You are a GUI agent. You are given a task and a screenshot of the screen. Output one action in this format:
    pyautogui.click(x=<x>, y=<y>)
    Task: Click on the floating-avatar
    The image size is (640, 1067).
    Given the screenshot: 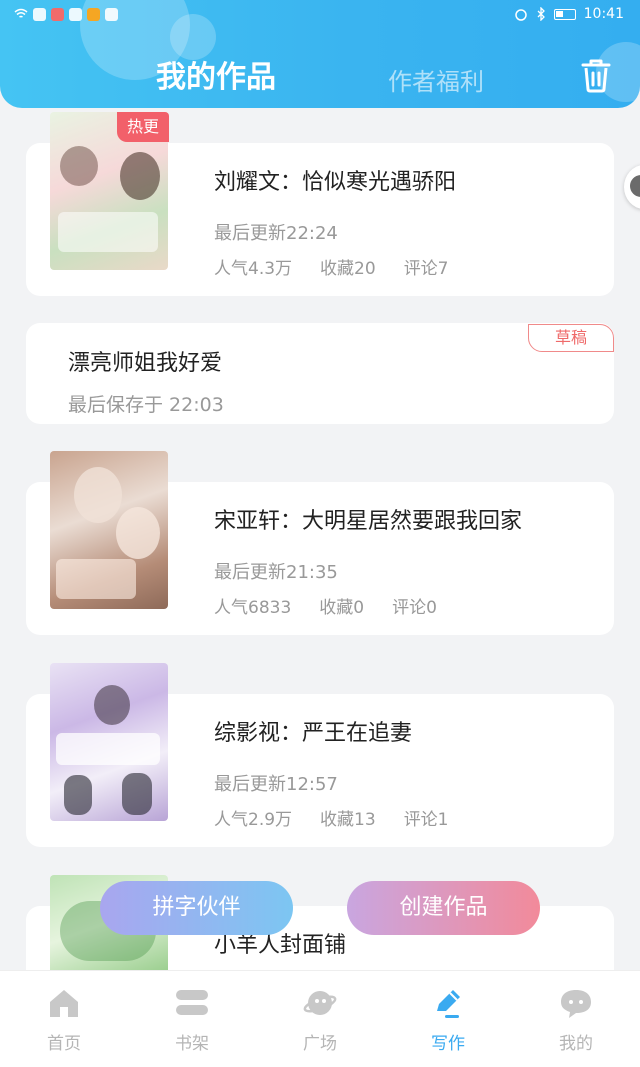 What is the action you would take?
    pyautogui.click(x=632, y=187)
    